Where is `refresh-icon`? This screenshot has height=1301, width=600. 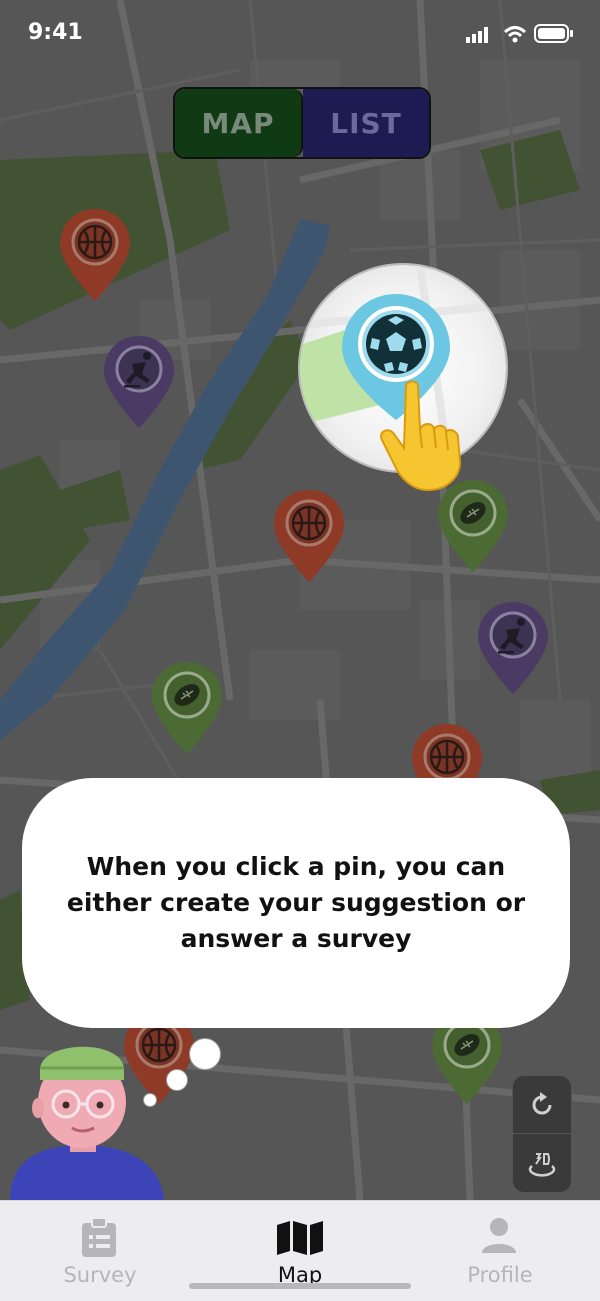 refresh-icon is located at coordinates (542, 1105).